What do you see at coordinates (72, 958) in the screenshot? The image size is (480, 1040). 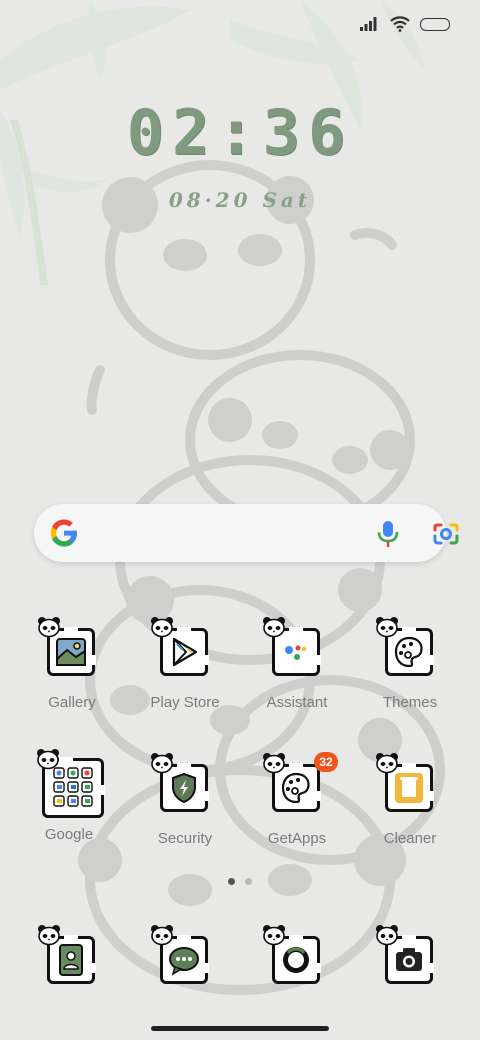 I see `dock-contacts` at bounding box center [72, 958].